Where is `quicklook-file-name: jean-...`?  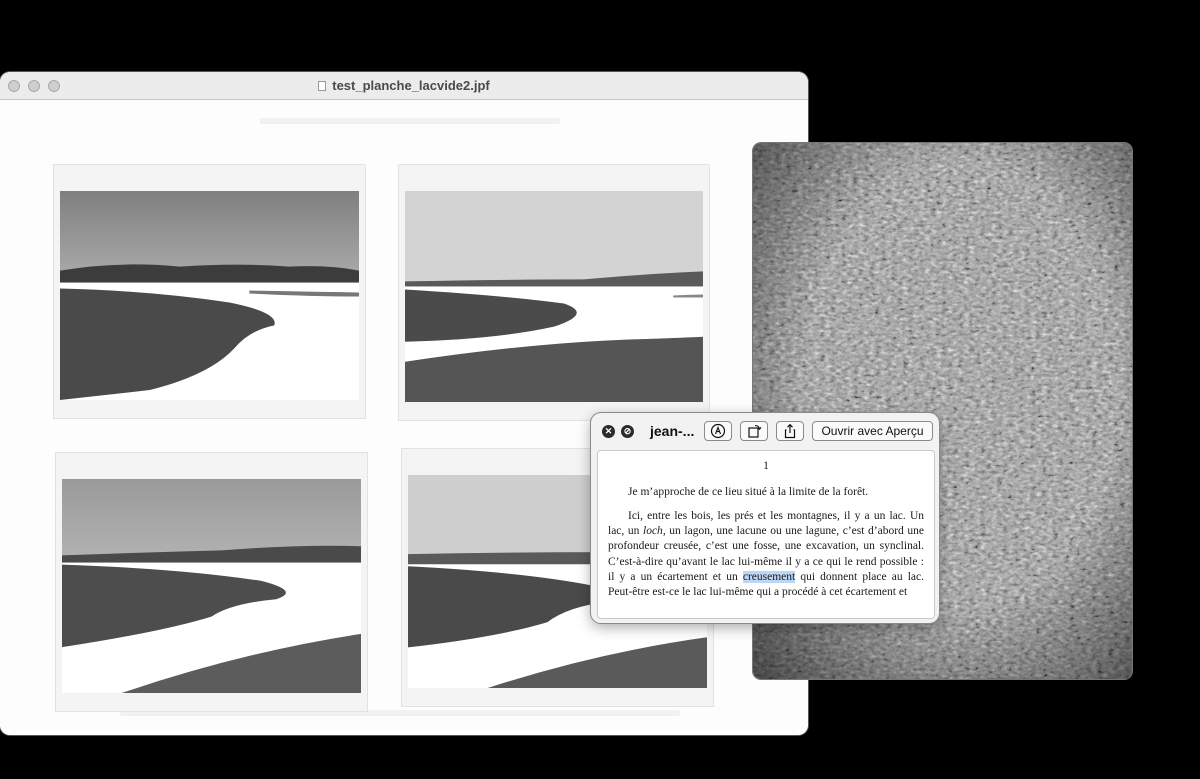 quicklook-file-name: jean-... is located at coordinates (672, 431).